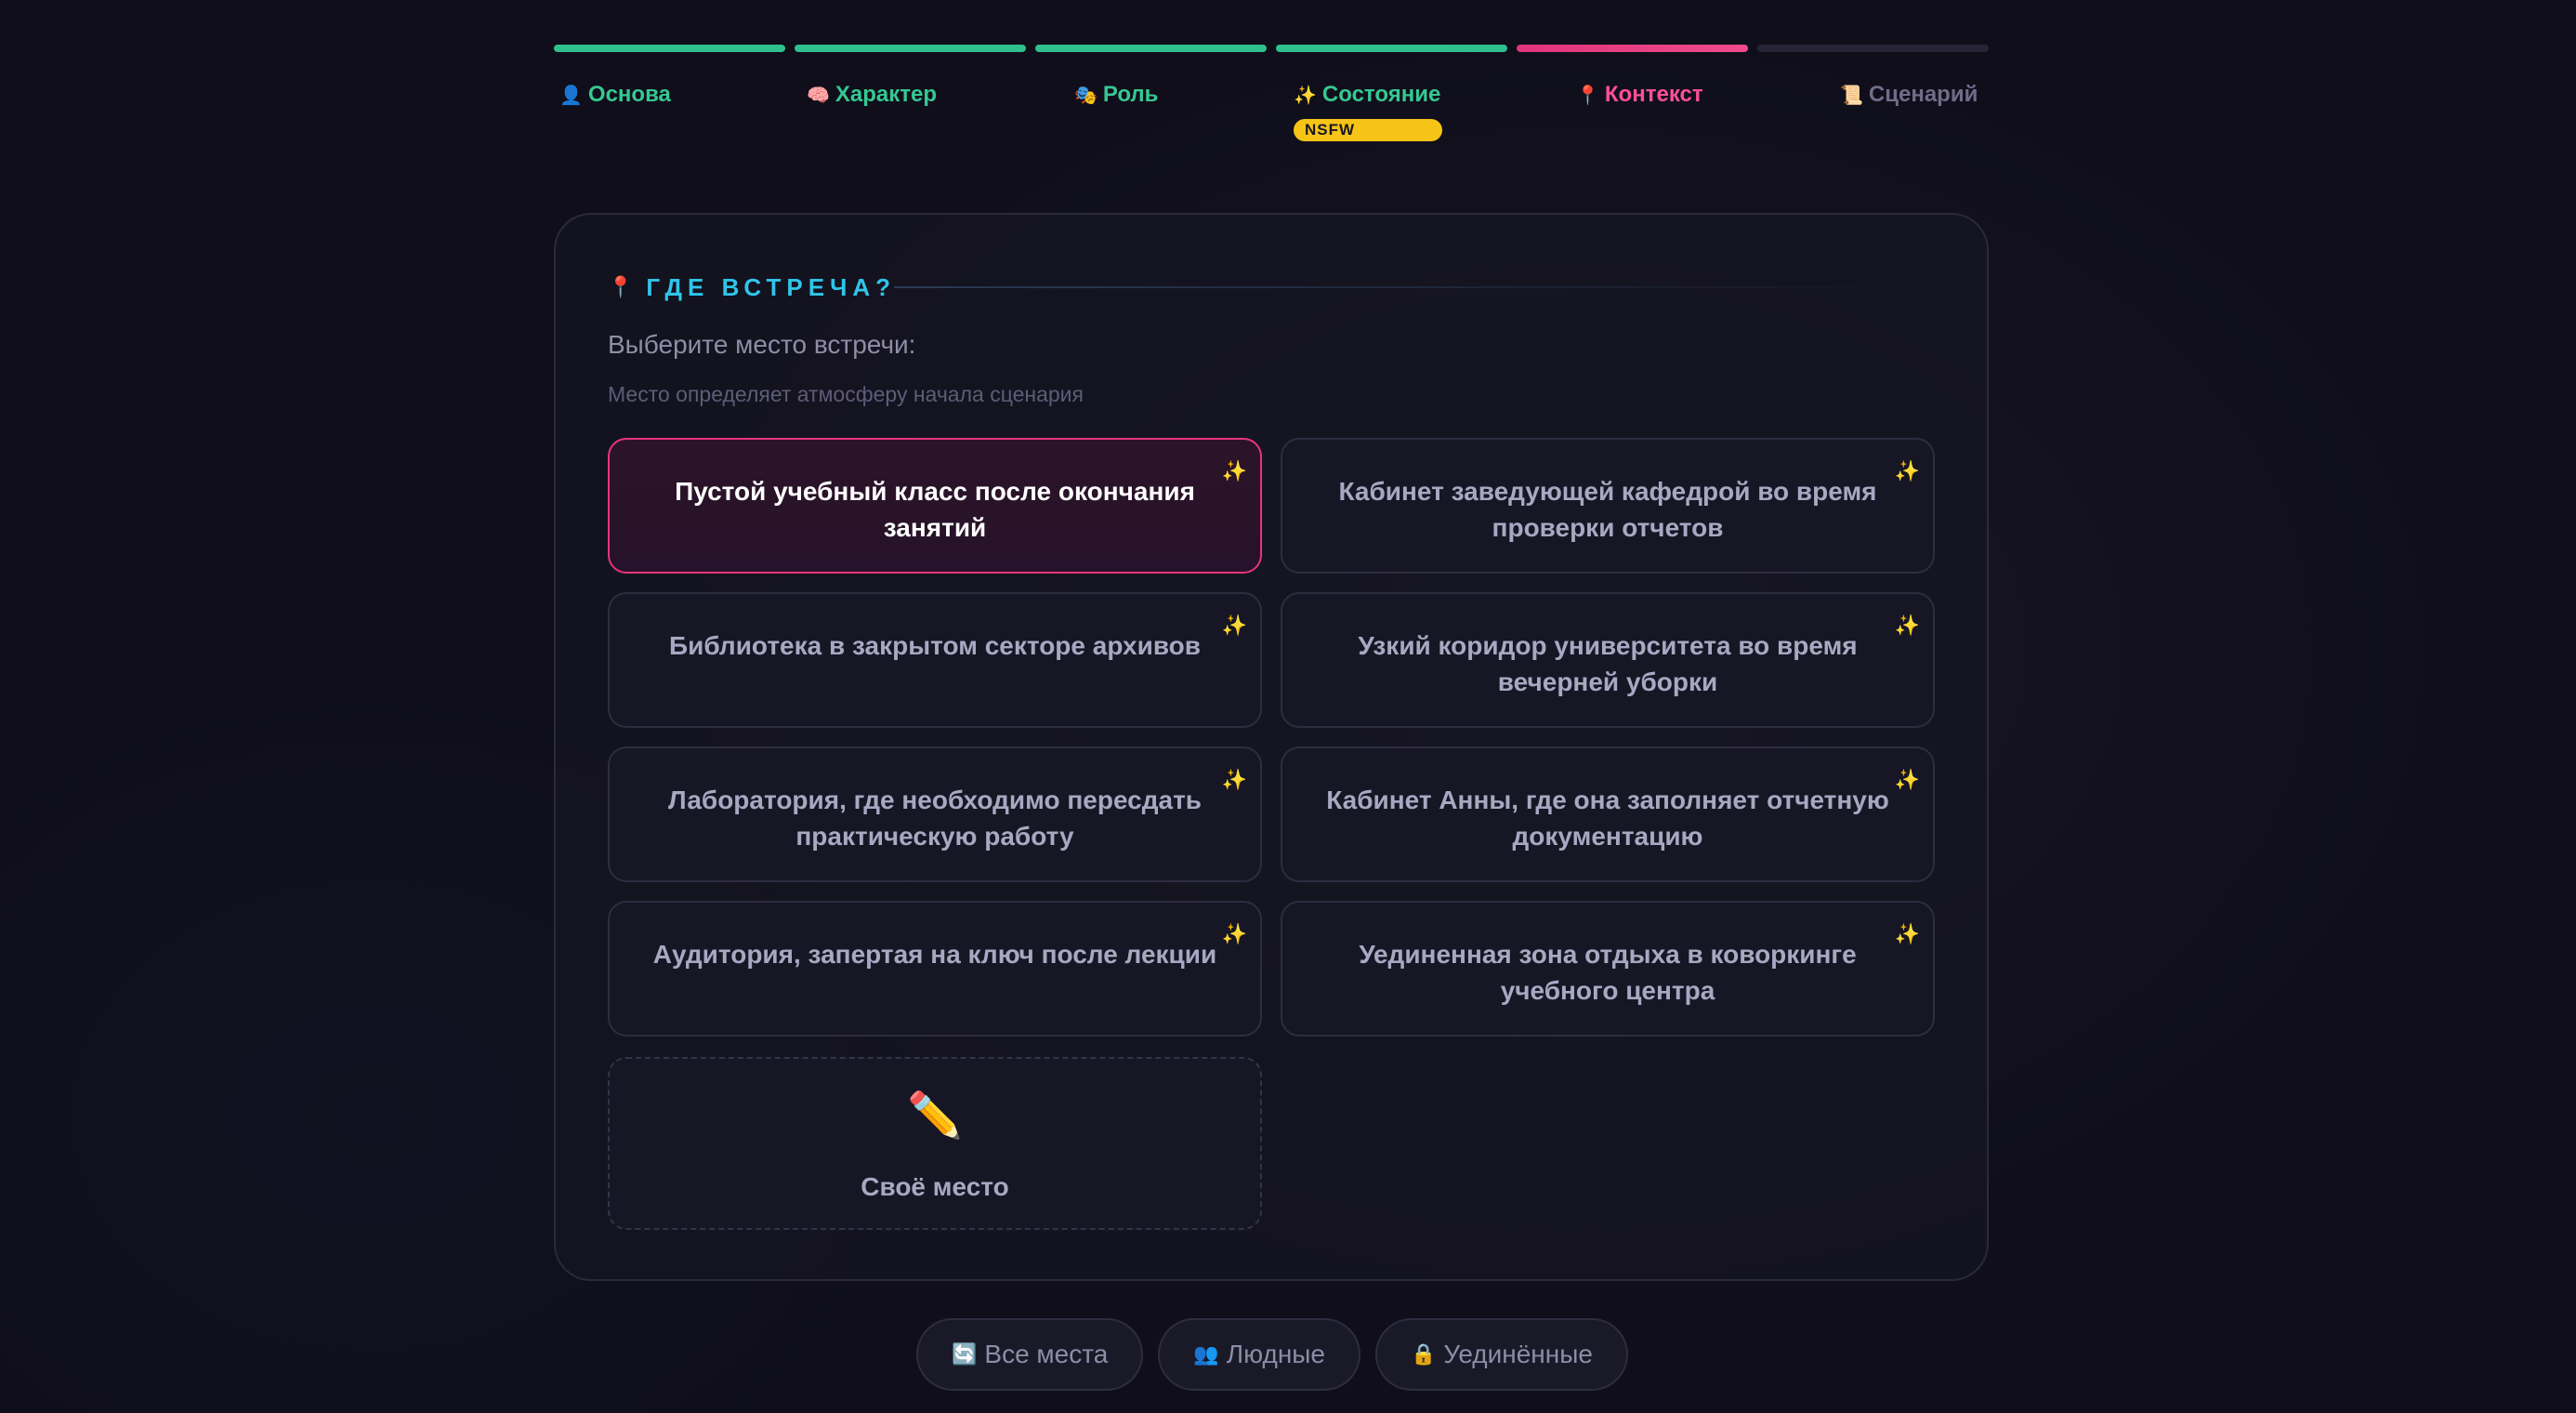 The height and width of the screenshot is (1413, 2576). Describe the element at coordinates (934, 954) in the screenshot. I see `option-label: Аудитория, запертая на ключ после лекции` at that location.